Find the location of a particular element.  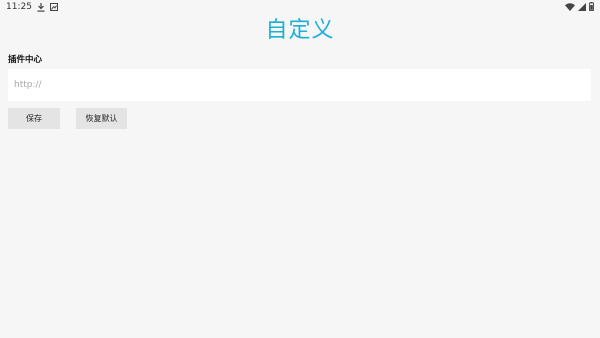

status-right is located at coordinates (579, 6).